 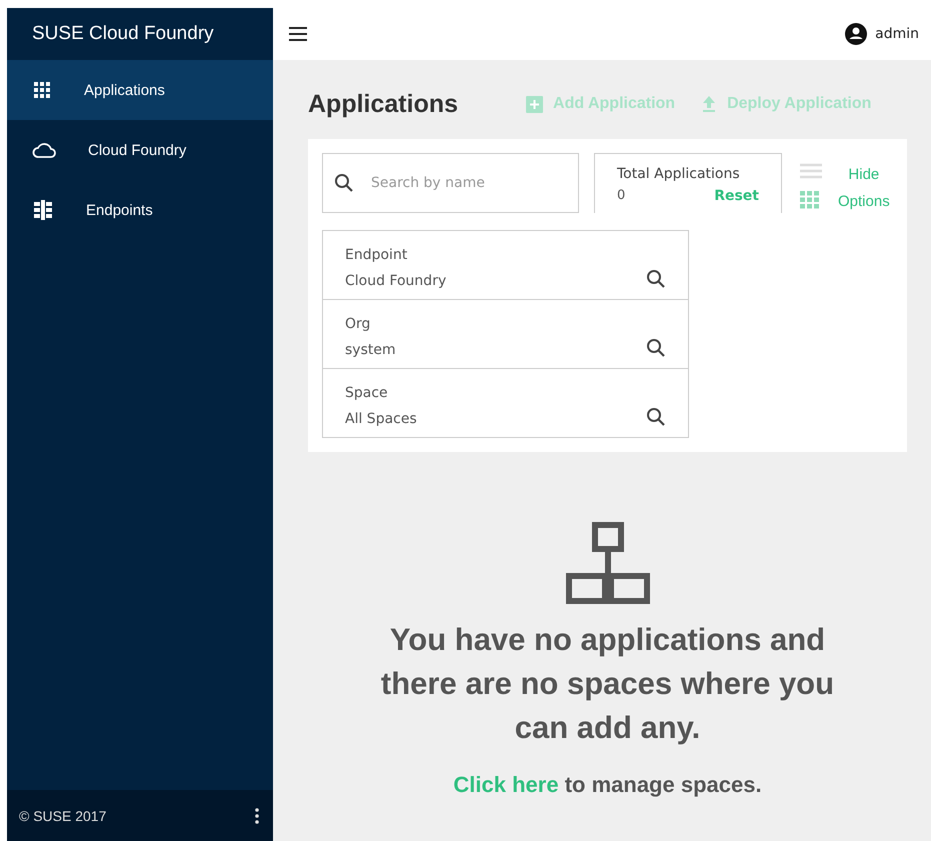 What do you see at coordinates (505, 403) in the screenshot?
I see `filter-field: Space All Spaces` at bounding box center [505, 403].